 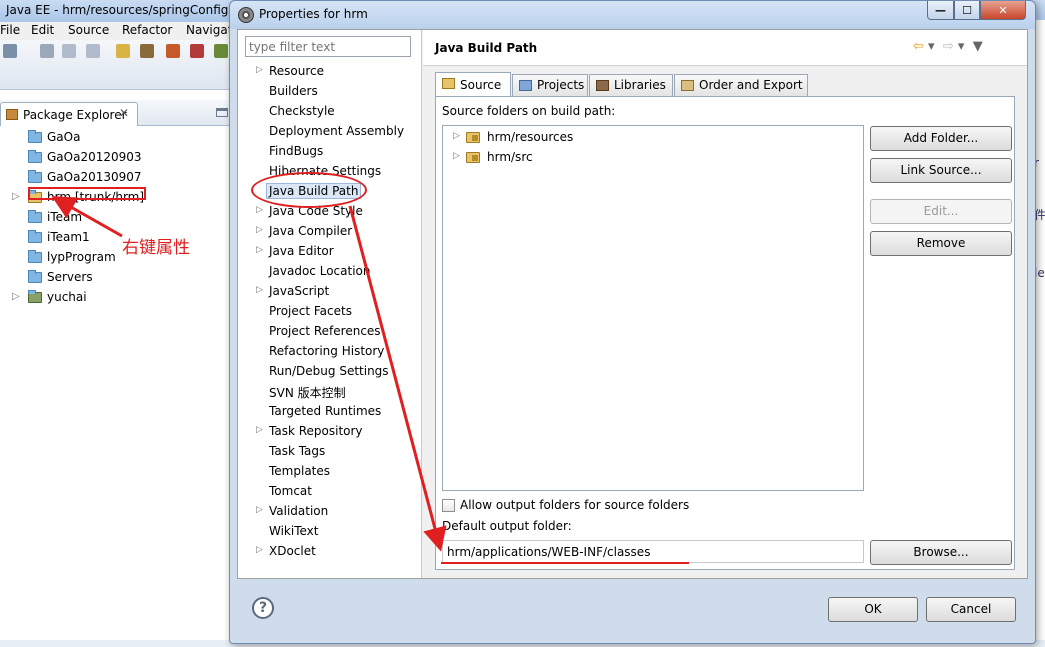 I want to click on nav-item-run-debug-settings: Run/Debug Settings, so click(x=330, y=372).